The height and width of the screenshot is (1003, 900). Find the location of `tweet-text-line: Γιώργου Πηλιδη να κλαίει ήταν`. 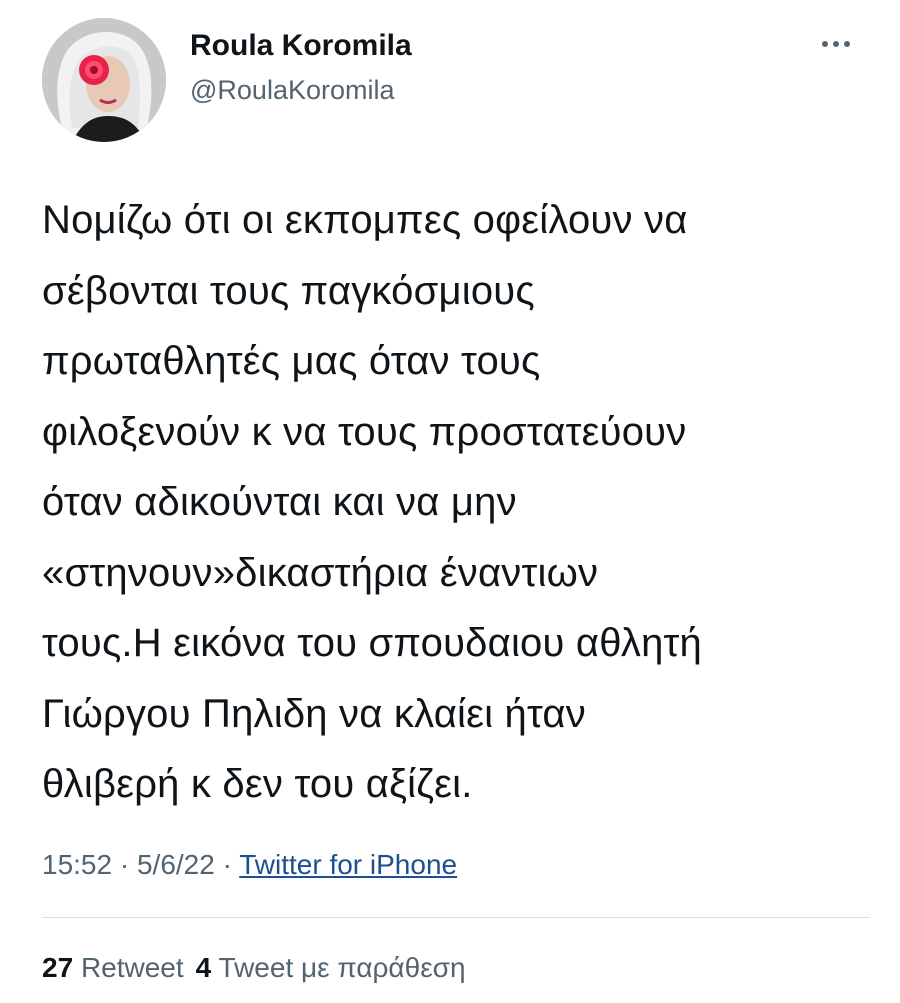

tweet-text-line: Γιώργου Πηλιδη να κλαίει ήταν is located at coordinates (314, 713).